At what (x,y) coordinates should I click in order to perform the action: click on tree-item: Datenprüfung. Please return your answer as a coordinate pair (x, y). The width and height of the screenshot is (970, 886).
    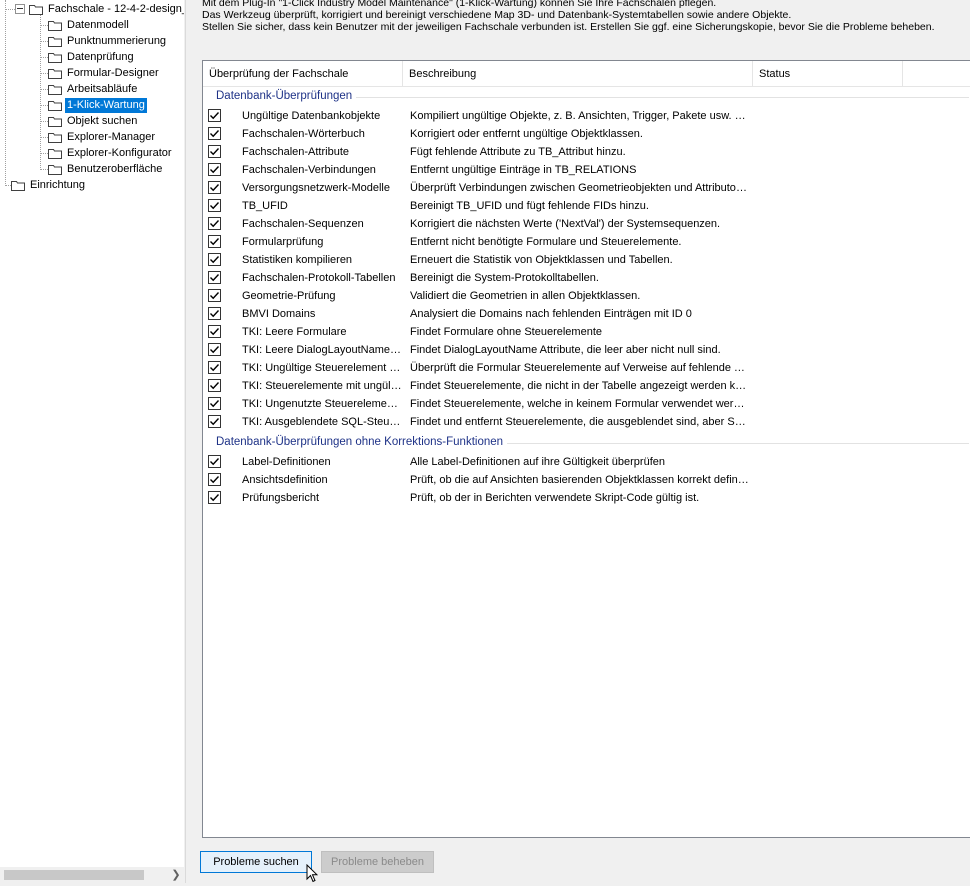
    Looking at the image, I should click on (92, 57).